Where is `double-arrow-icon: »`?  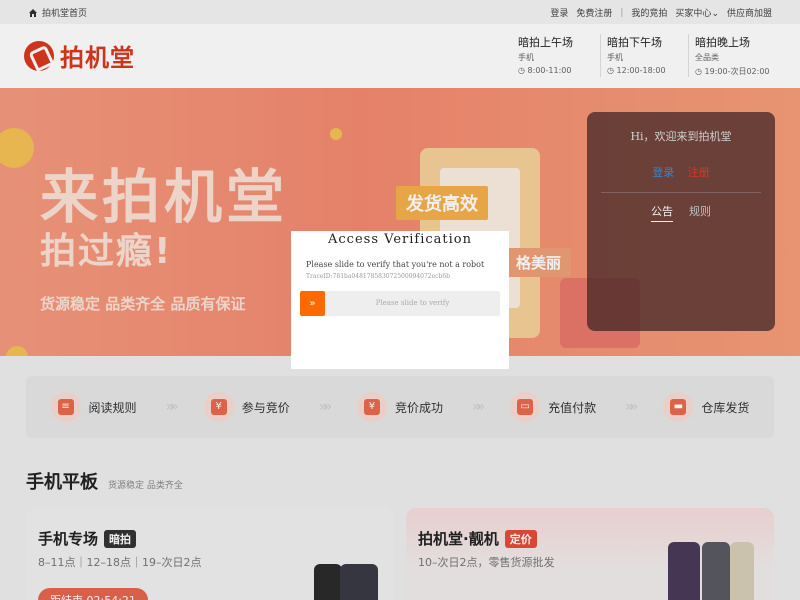
double-arrow-icon: » is located at coordinates (312, 303).